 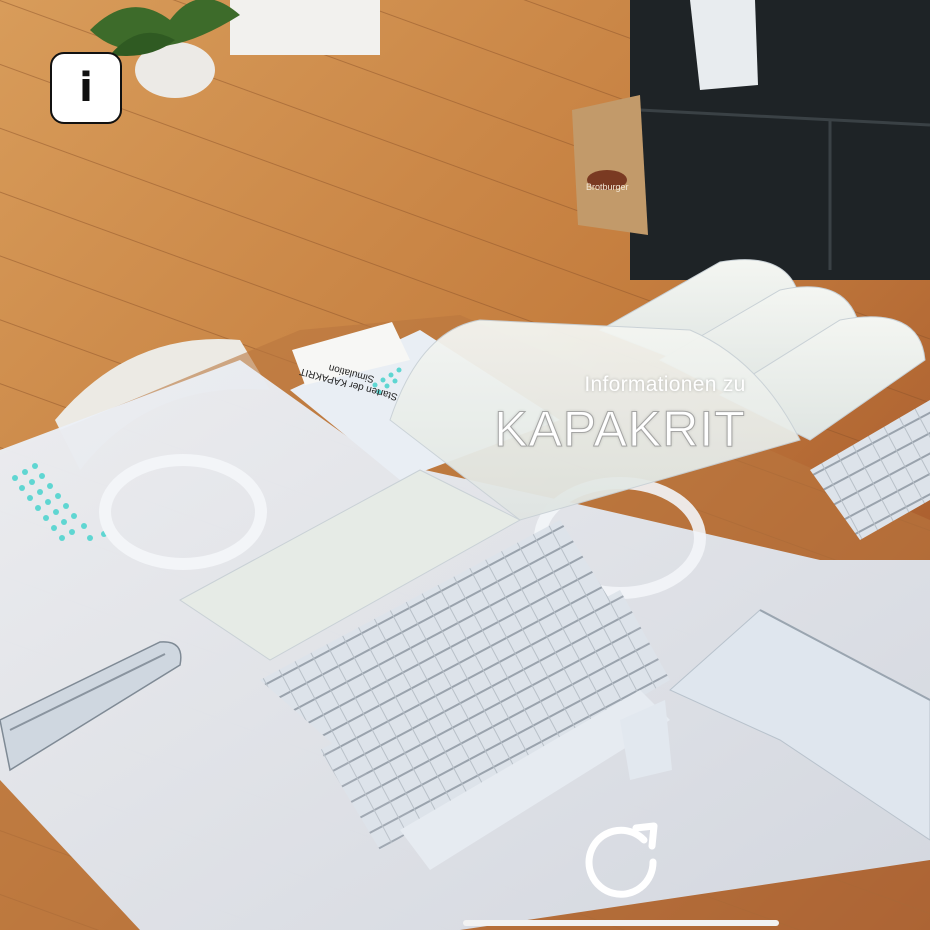 I want to click on tea-towel, so click(x=724, y=45).